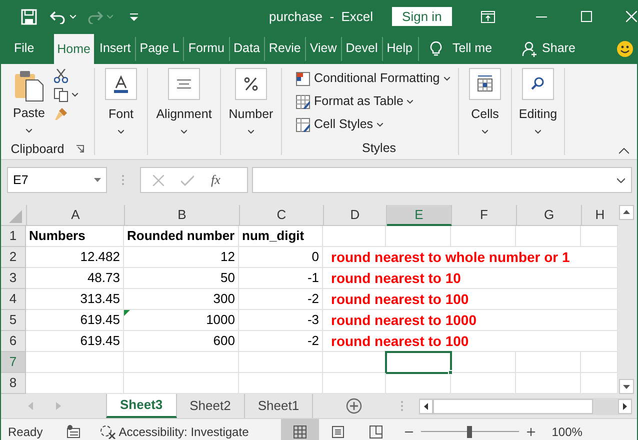  Describe the element at coordinates (626, 386) in the screenshot. I see `scroll-down-icon` at that location.